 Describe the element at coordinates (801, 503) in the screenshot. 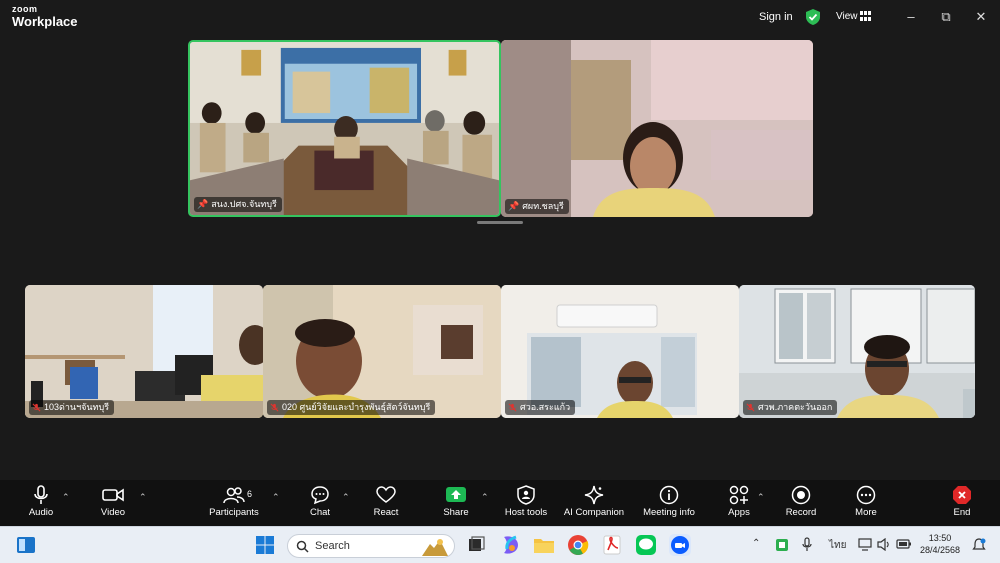

I see `record-button: Record` at that location.